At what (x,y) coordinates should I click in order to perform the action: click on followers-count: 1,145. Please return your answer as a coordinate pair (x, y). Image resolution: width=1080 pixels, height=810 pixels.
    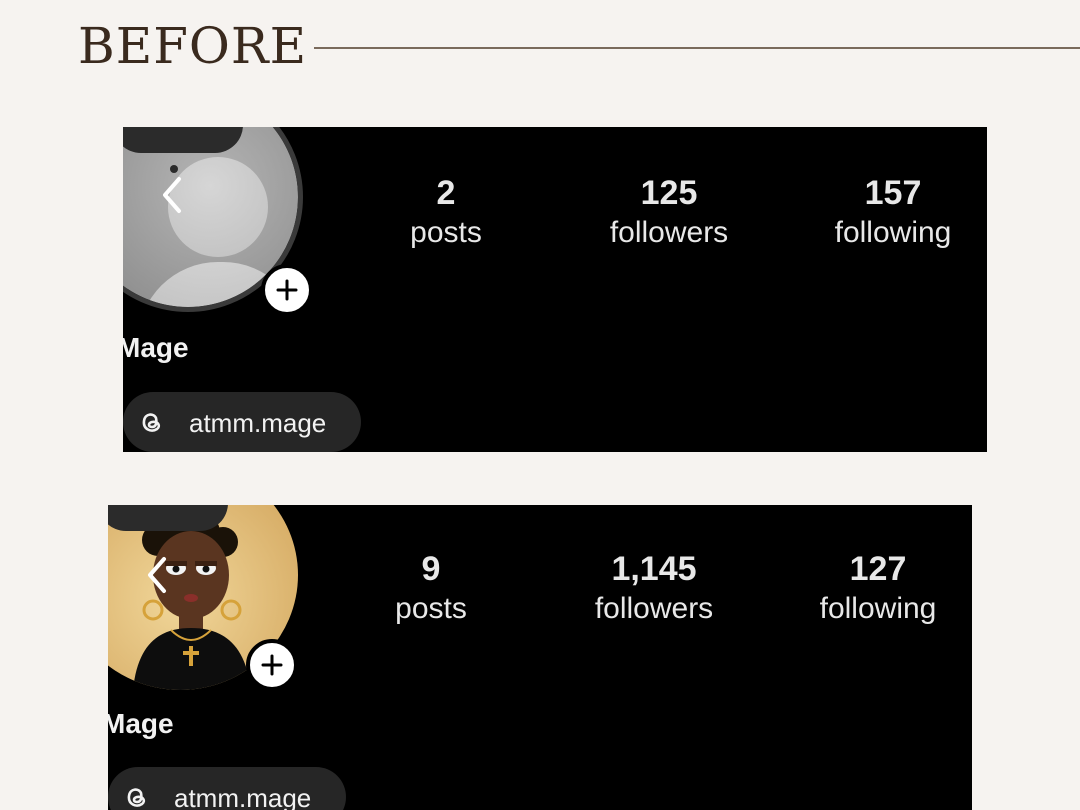
    Looking at the image, I should click on (654, 569).